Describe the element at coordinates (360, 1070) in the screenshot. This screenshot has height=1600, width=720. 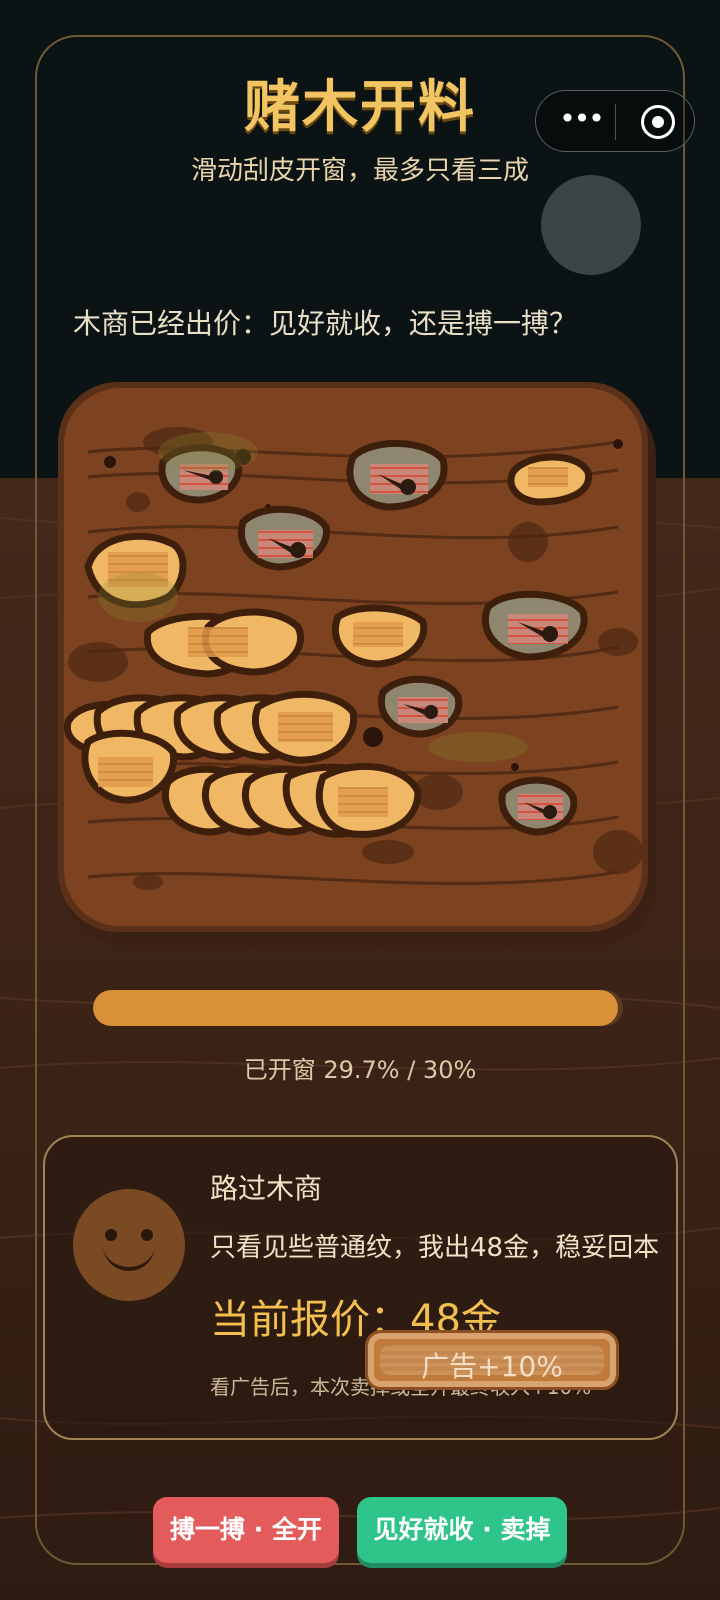
I see `reveal-progress-label: 已开窗 29.7% / 30%` at that location.